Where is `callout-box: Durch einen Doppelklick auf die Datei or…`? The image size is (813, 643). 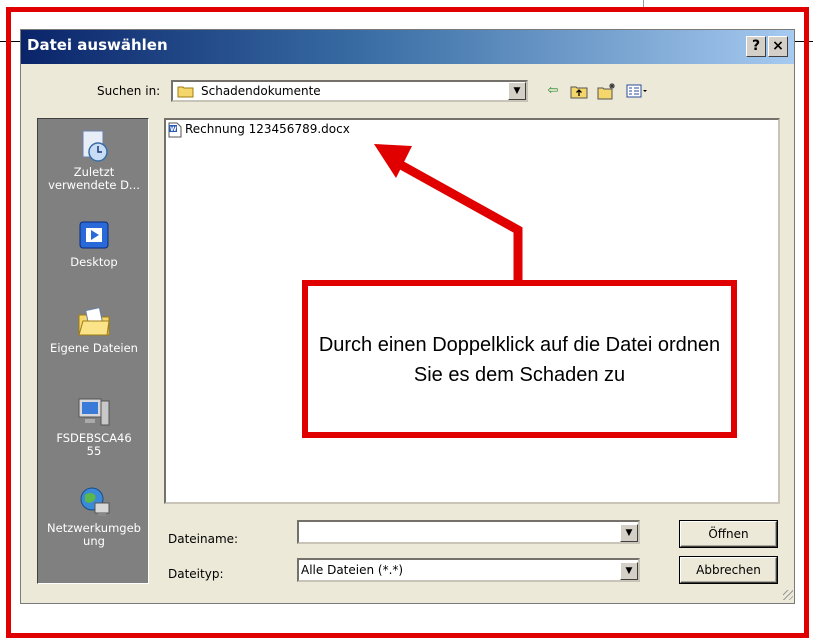 callout-box: Durch einen Doppelklick auf die Datei or… is located at coordinates (519, 359).